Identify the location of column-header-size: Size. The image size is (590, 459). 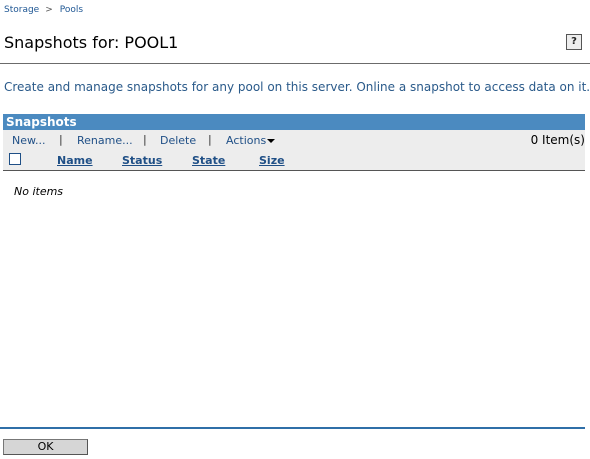
(272, 160).